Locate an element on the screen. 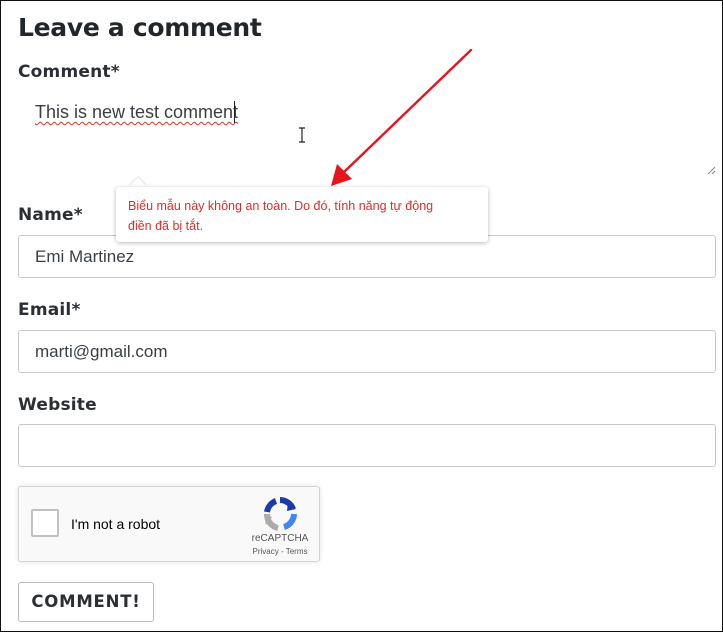  email-label: Email* is located at coordinates (49, 310).